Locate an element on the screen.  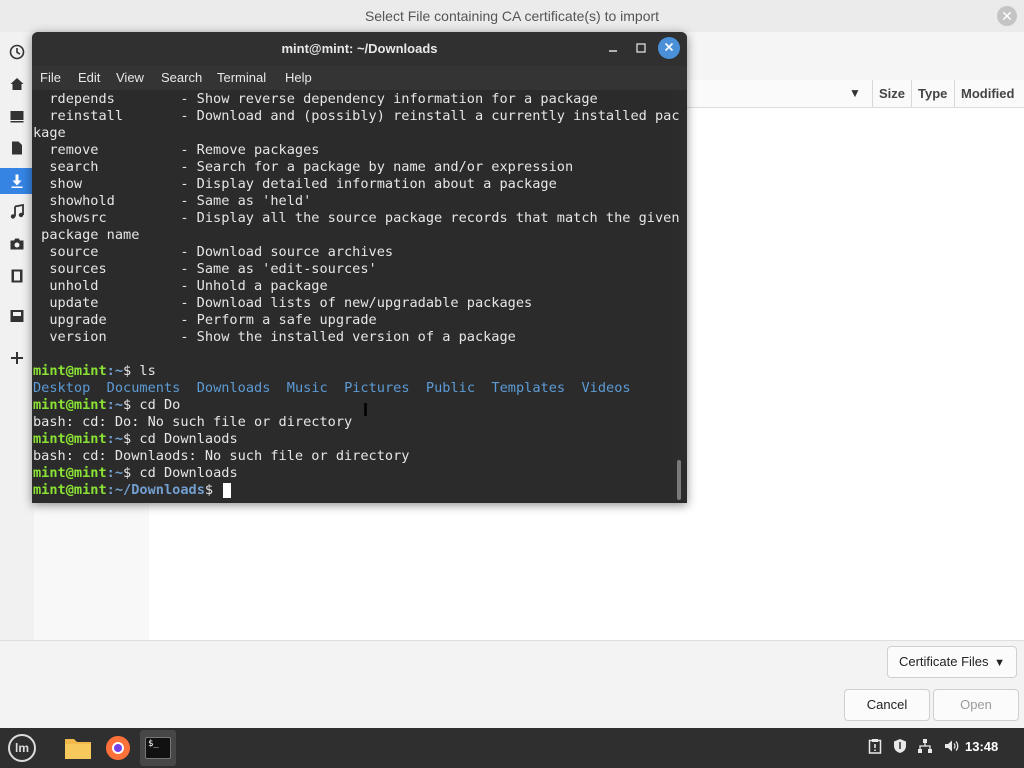
volume-icon is located at coordinates (951, 748).